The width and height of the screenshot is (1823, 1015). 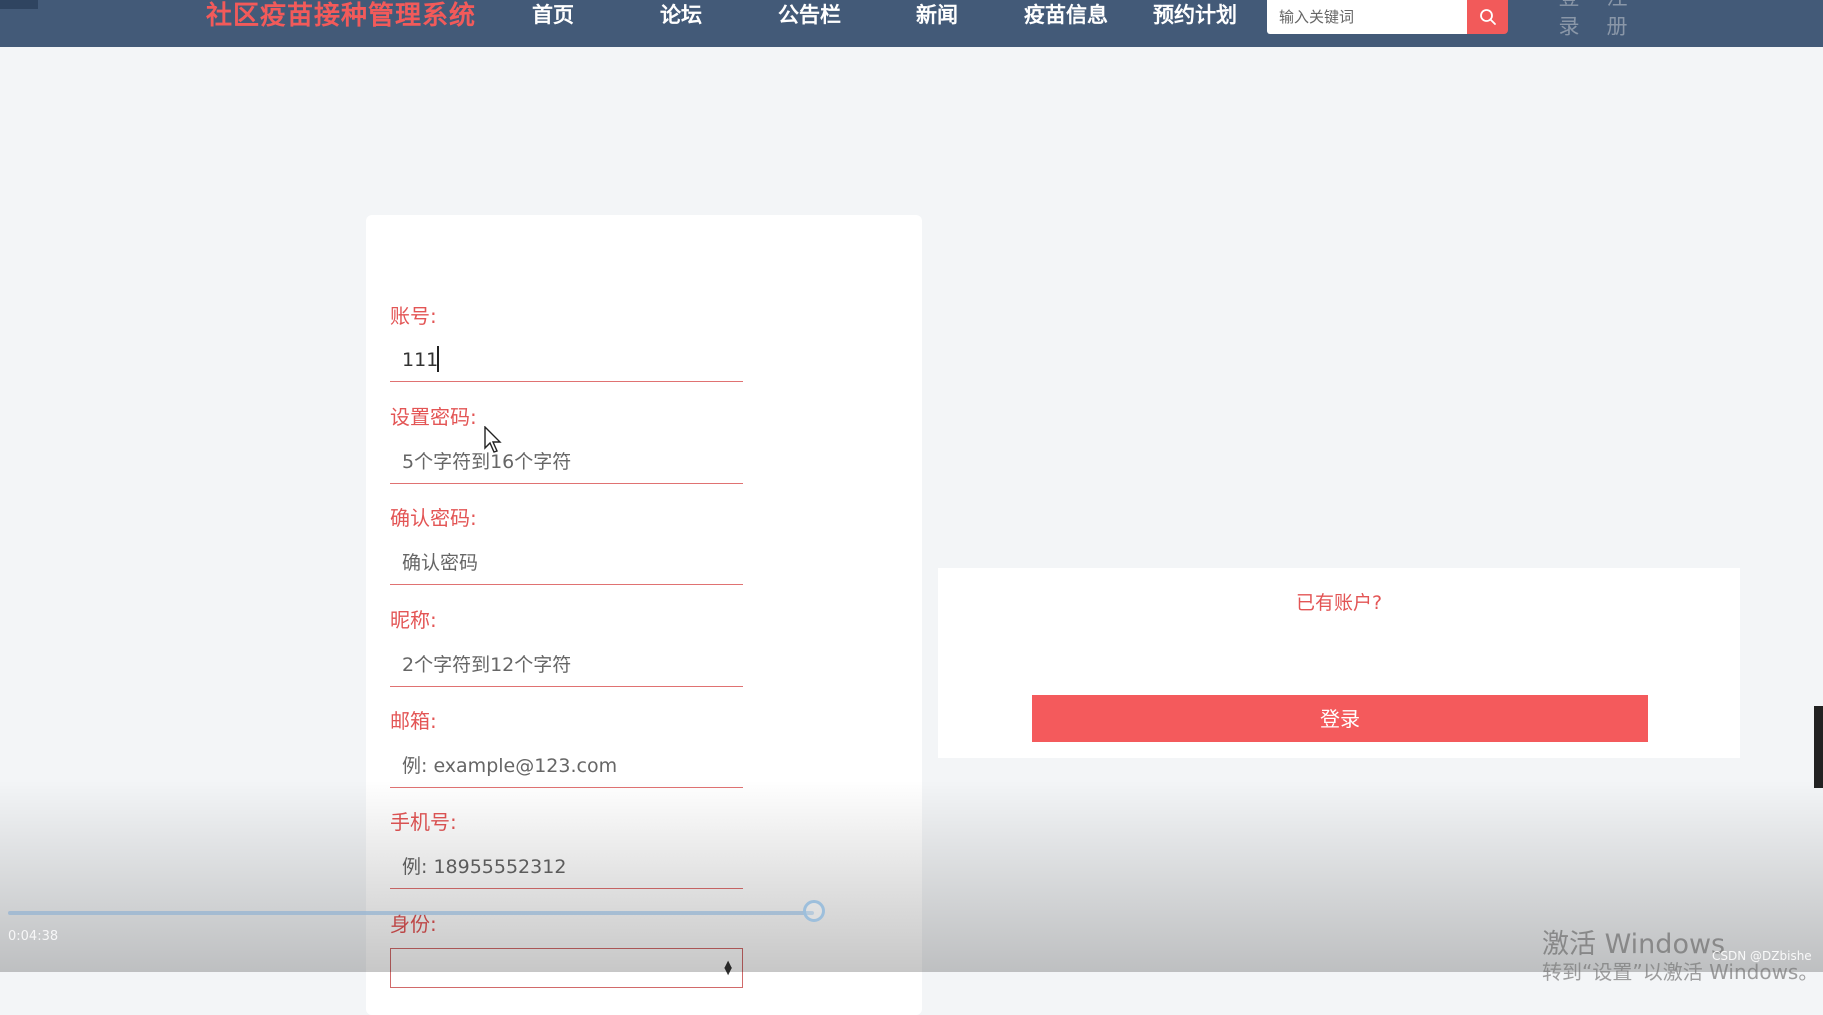 I want to click on confirm-password-label: 确认密码:, so click(x=433, y=518).